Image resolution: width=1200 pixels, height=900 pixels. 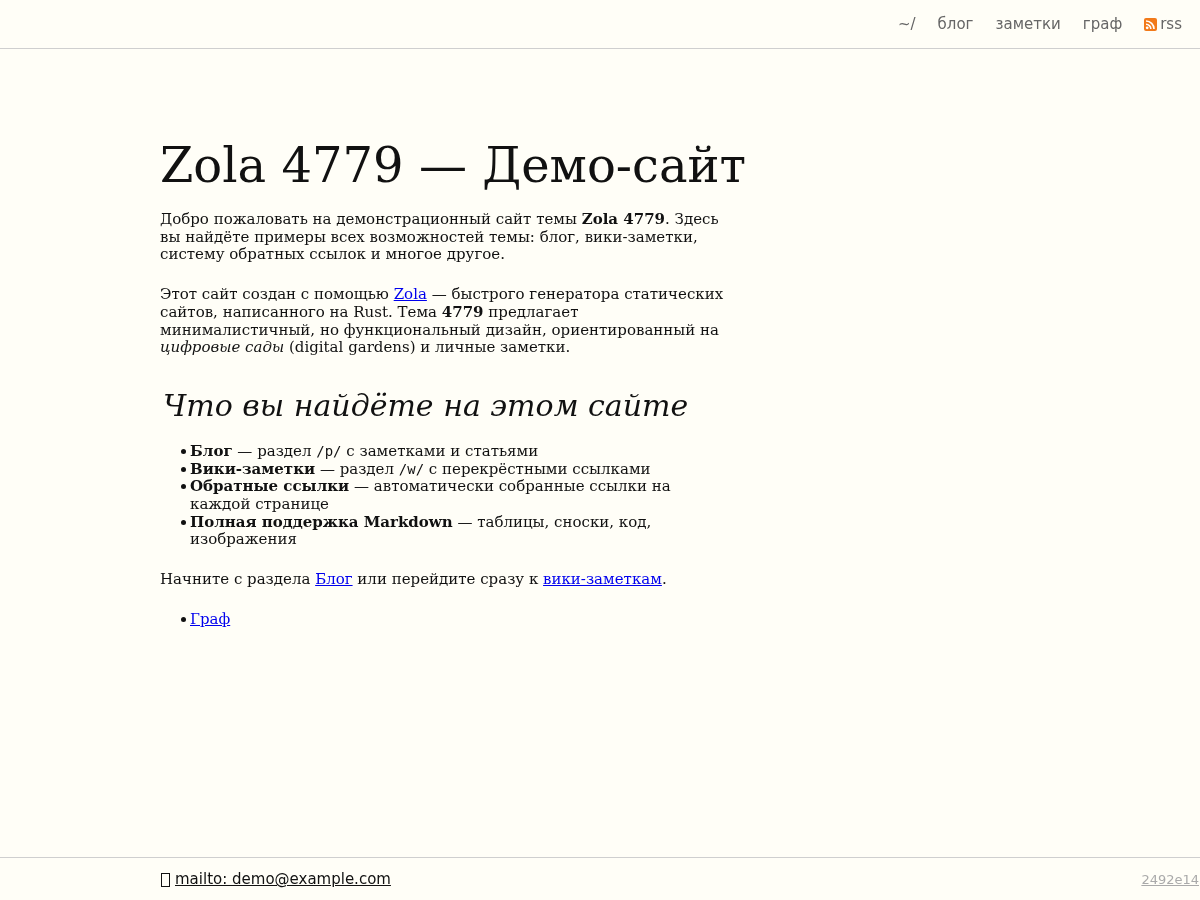 I want to click on paragraph: Начните с раздела Блог или перейдите сразу к вики-заметкам., so click(x=414, y=580).